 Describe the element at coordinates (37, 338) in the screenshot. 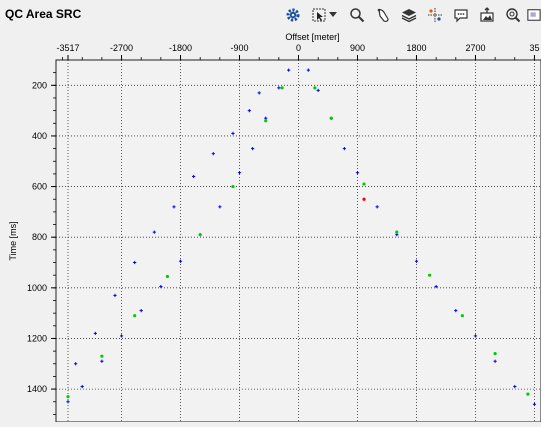

I see `y-tick-label: 1200` at that location.